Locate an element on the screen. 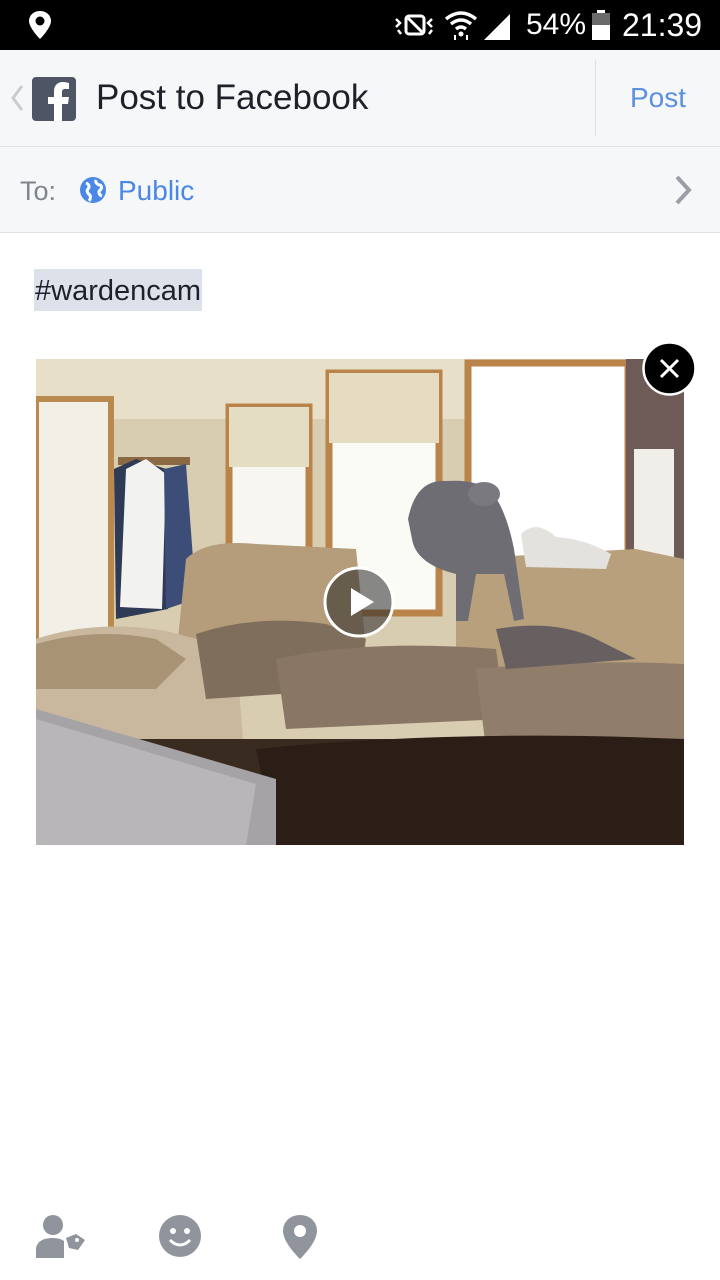 This screenshot has height=1280, width=720. post-text-input: #wardencam is located at coordinates (118, 290).